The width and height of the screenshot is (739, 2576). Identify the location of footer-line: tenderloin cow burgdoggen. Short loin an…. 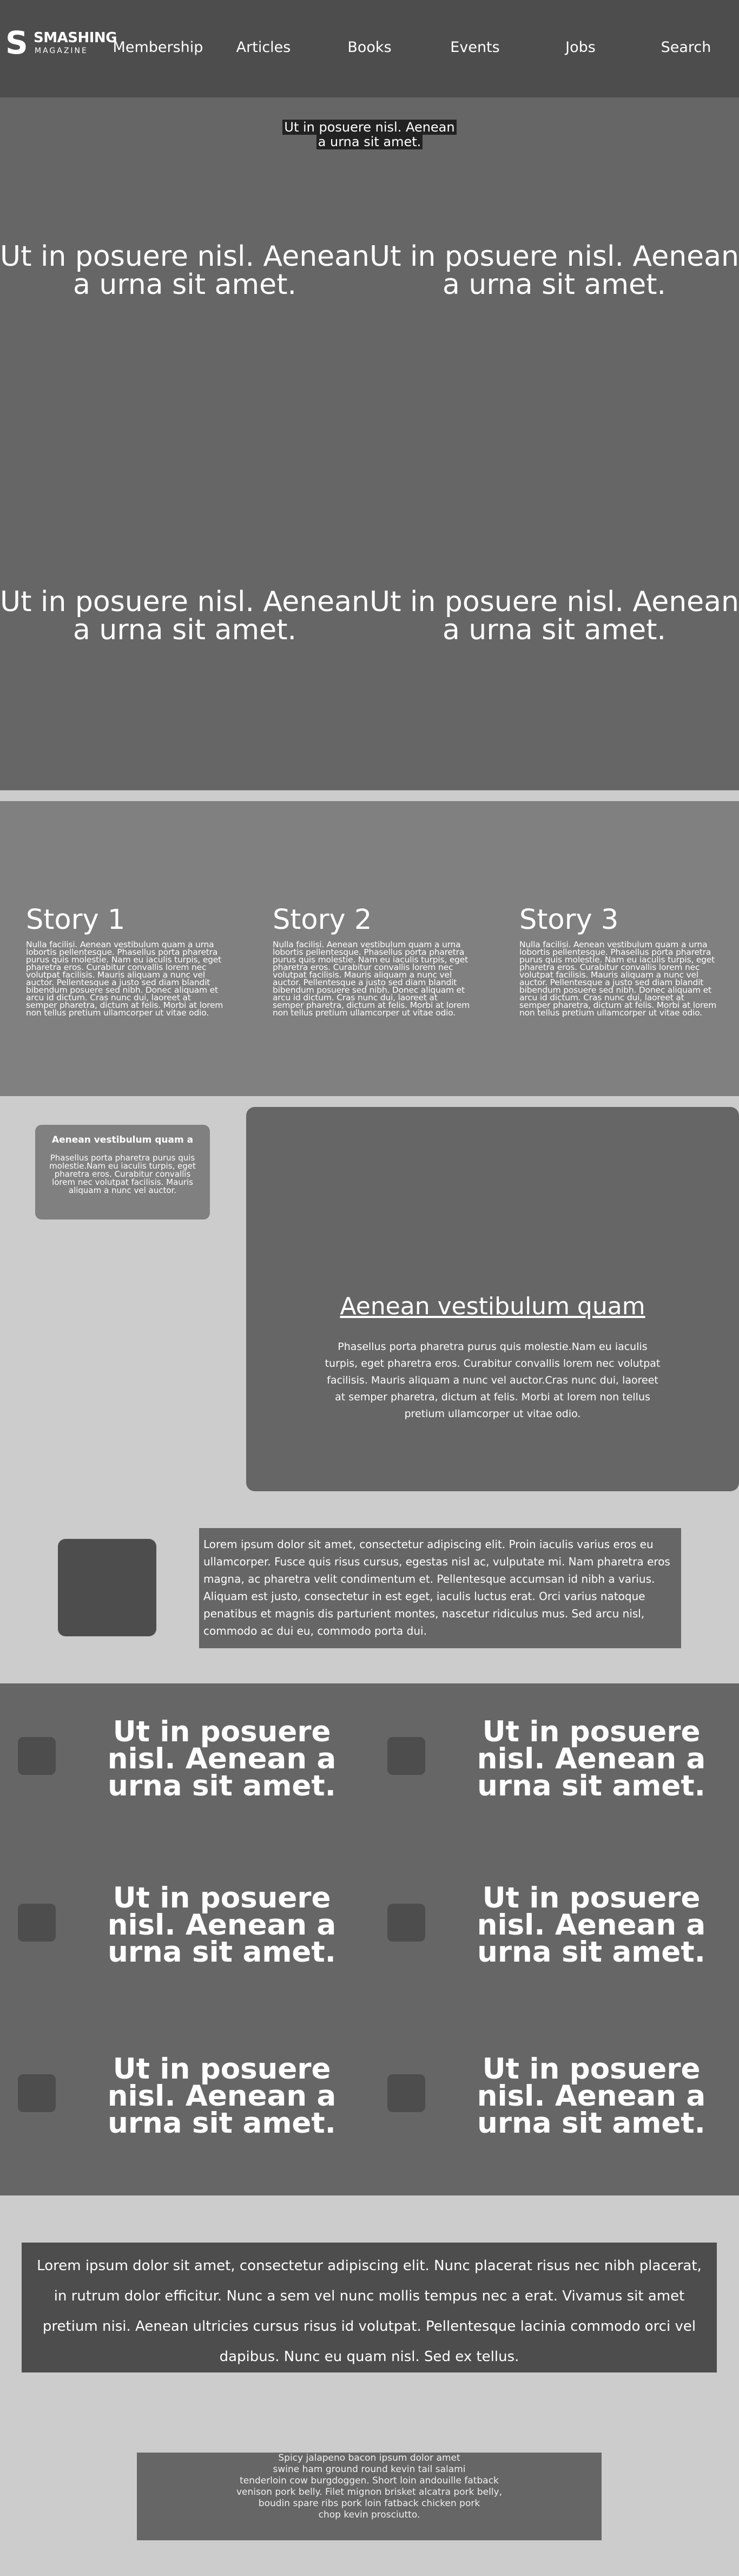
(369, 2480).